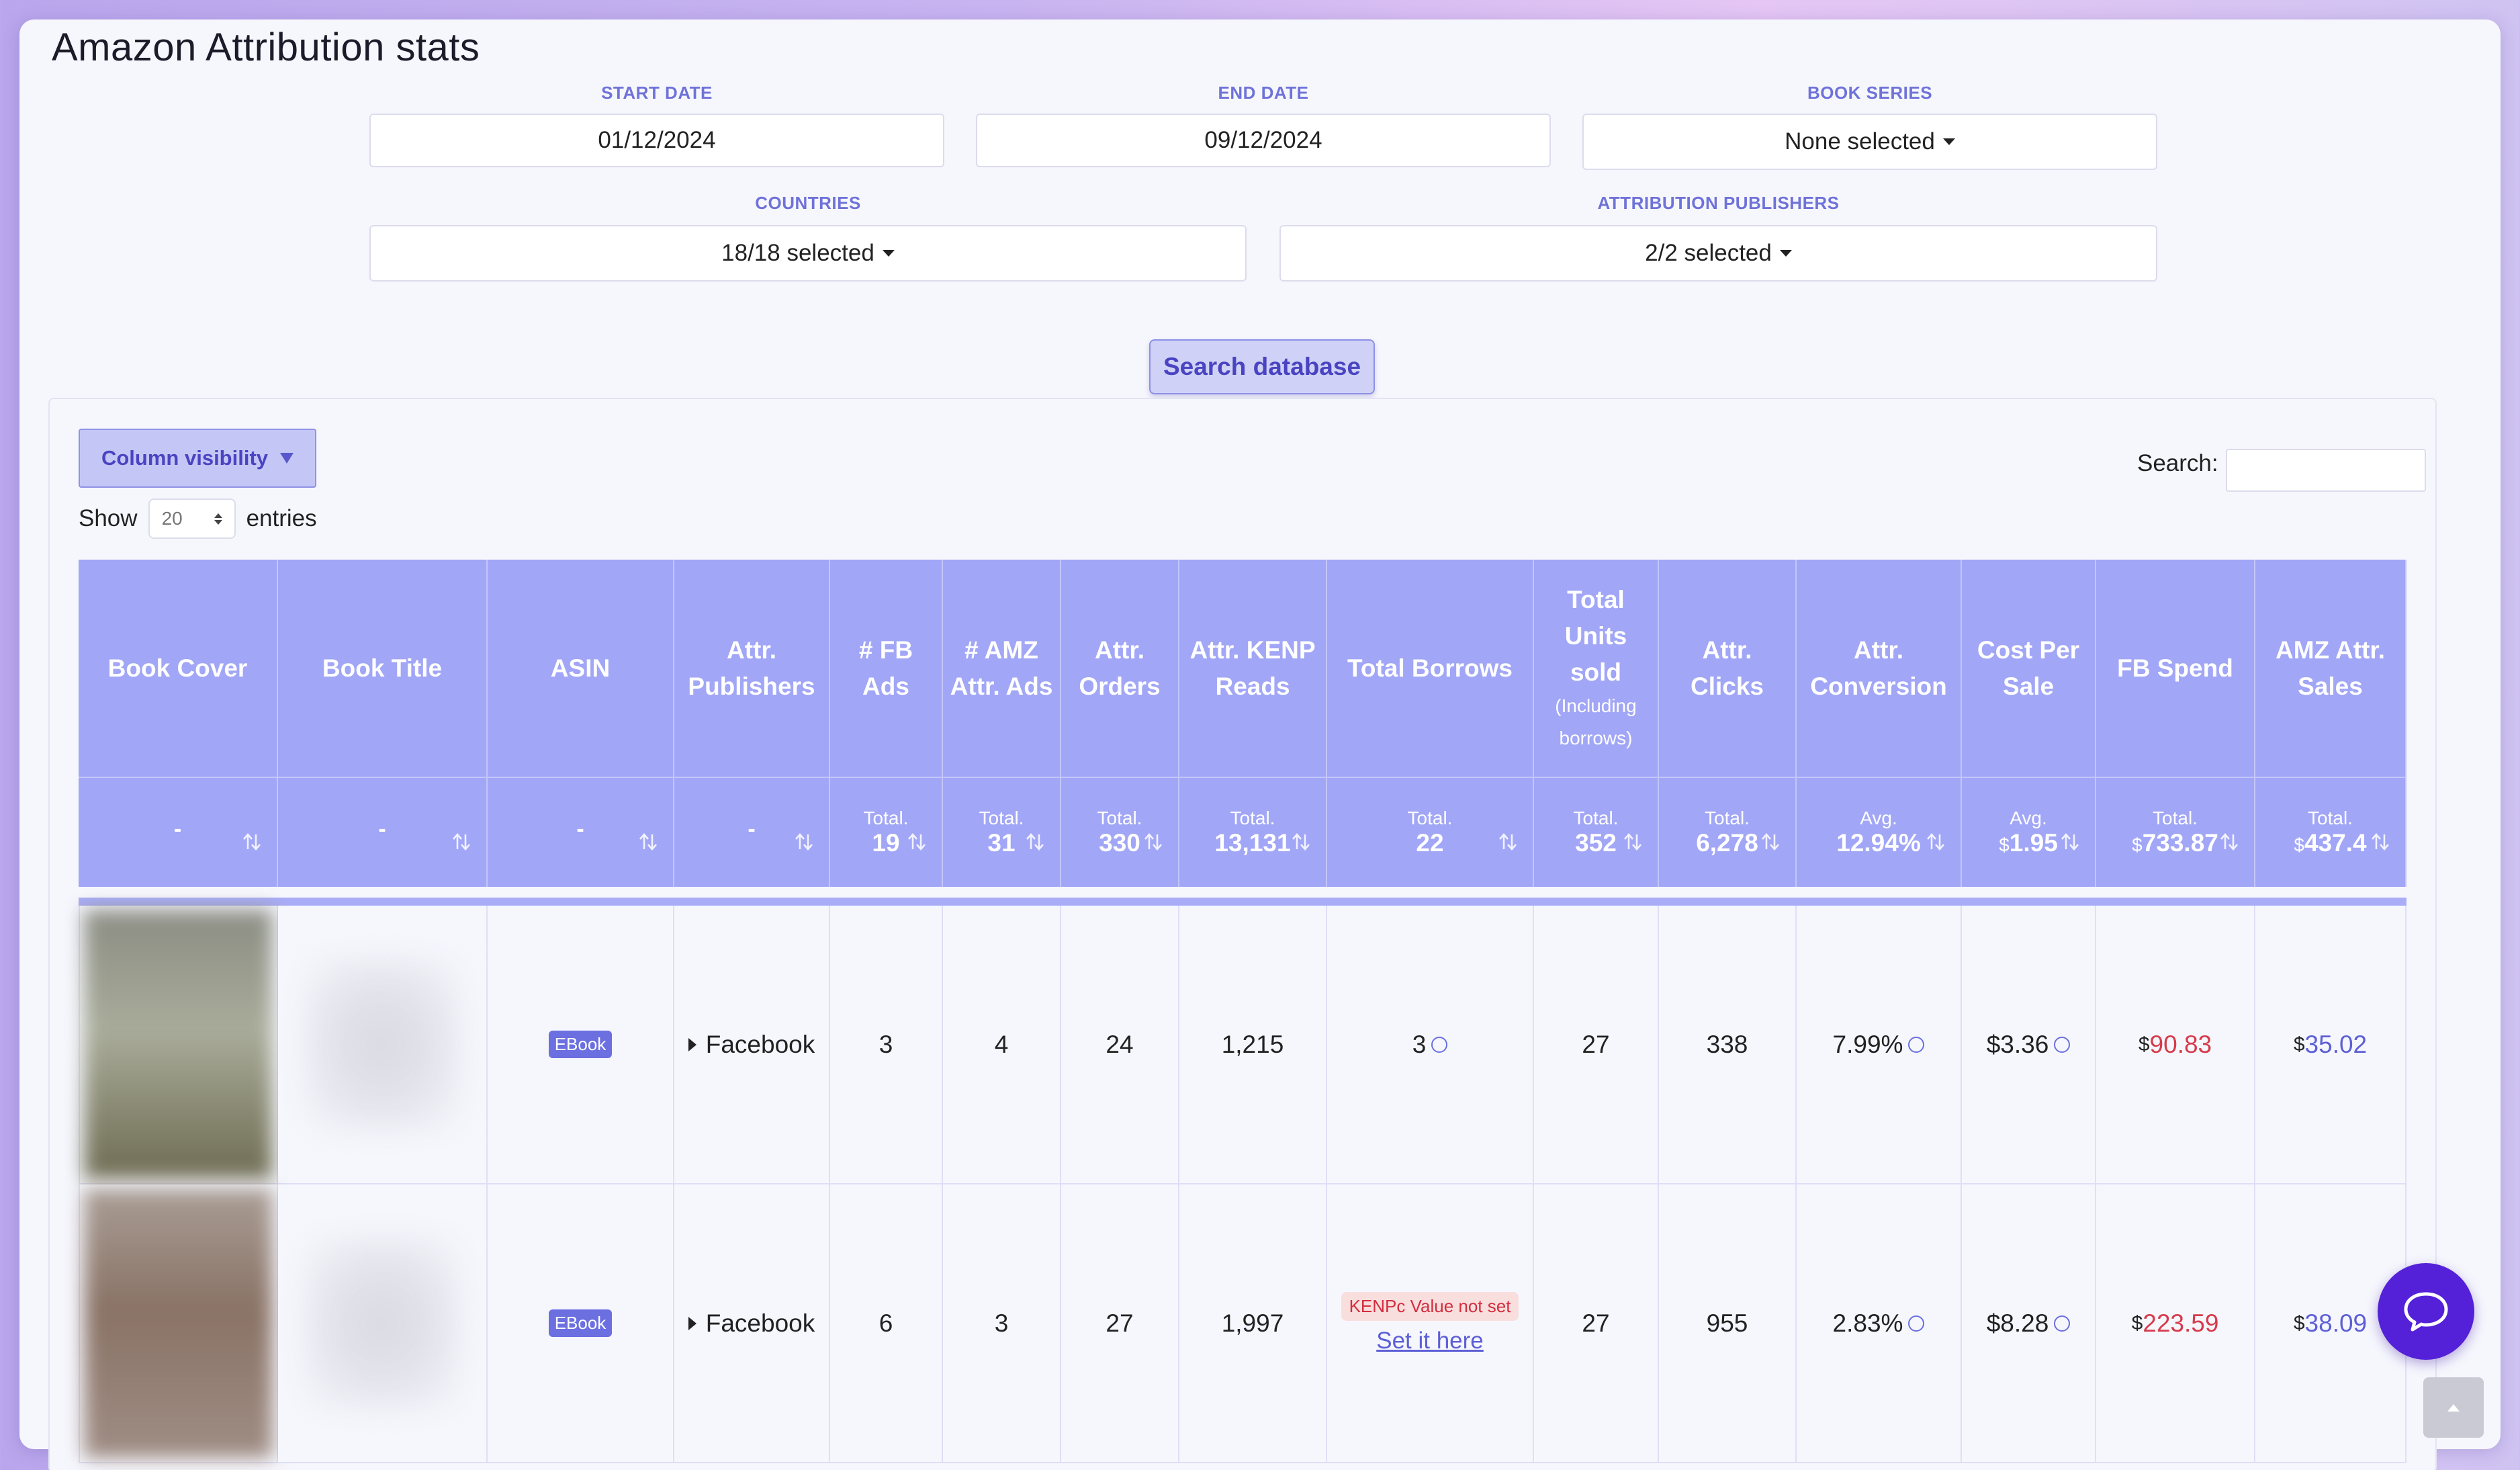  Describe the element at coordinates (581, 669) in the screenshot. I see `column-header: ASIN` at that location.